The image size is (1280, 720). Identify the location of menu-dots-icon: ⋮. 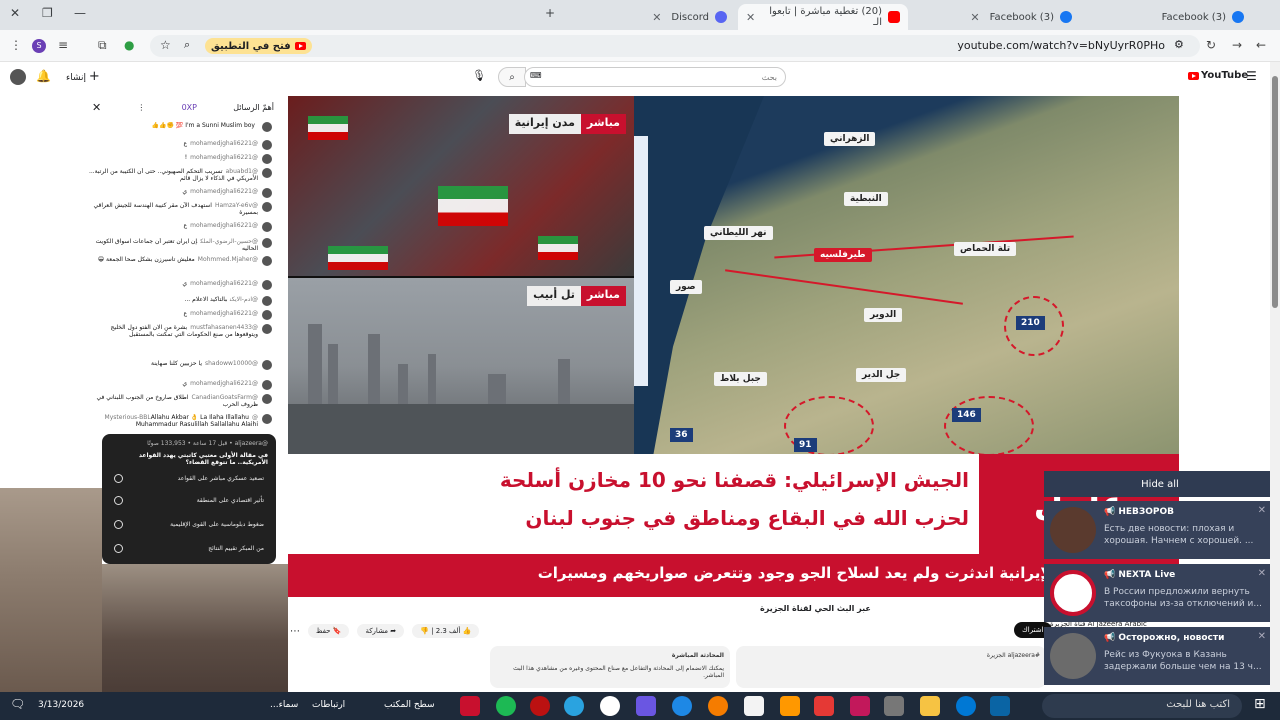
(16, 45).